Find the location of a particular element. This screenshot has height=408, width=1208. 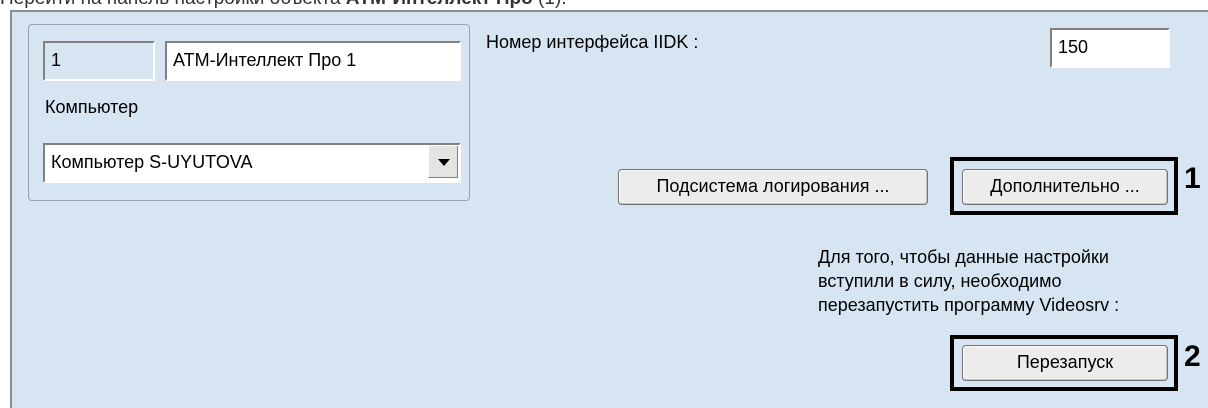

iidk-label: Номер интерфейса IIDK : is located at coordinates (592, 42).